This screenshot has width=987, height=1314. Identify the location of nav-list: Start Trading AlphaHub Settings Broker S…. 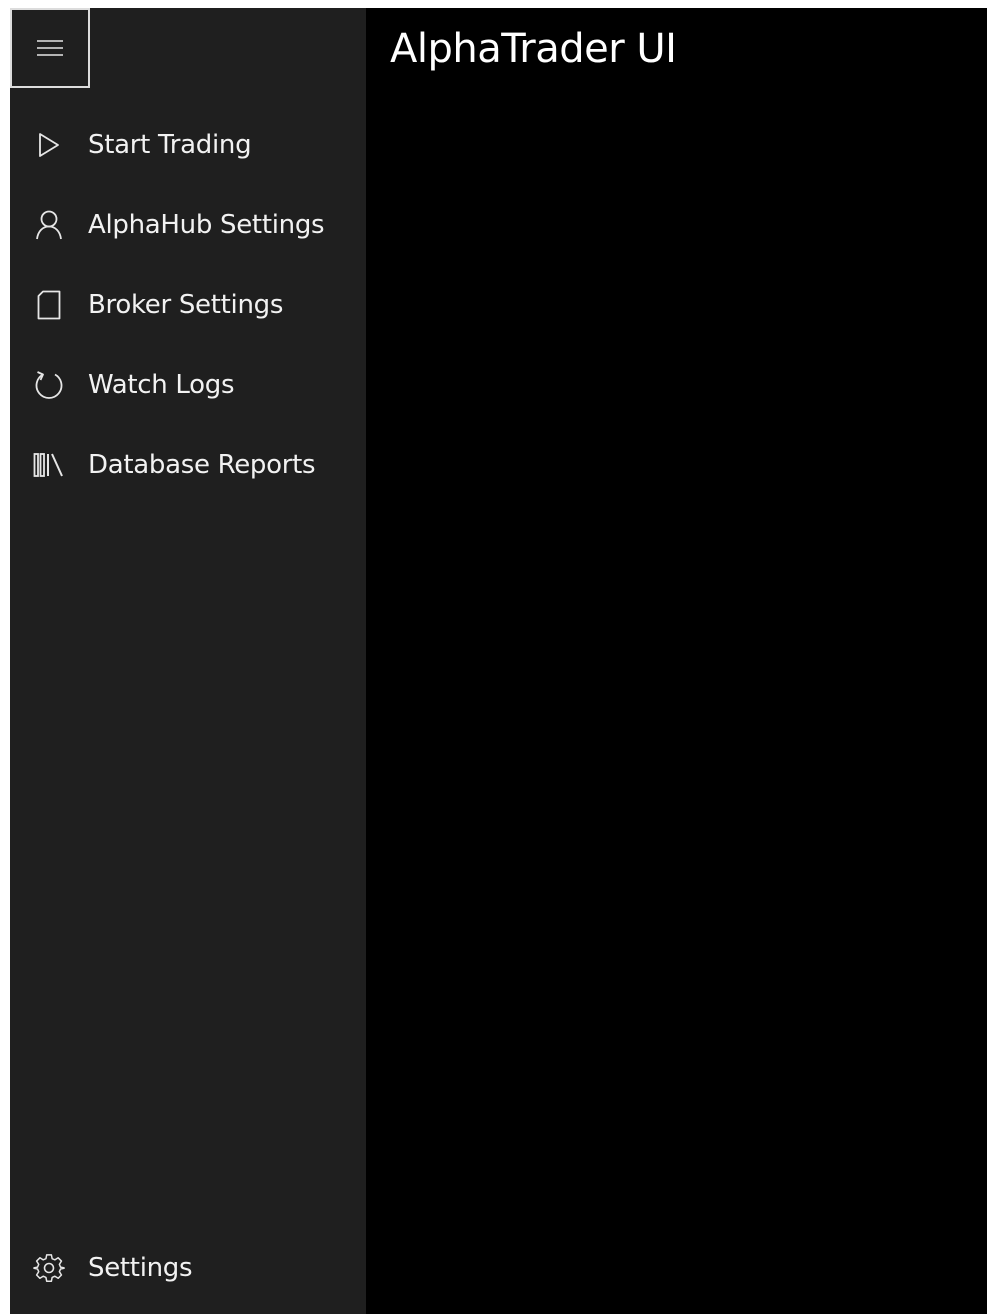
(188, 305).